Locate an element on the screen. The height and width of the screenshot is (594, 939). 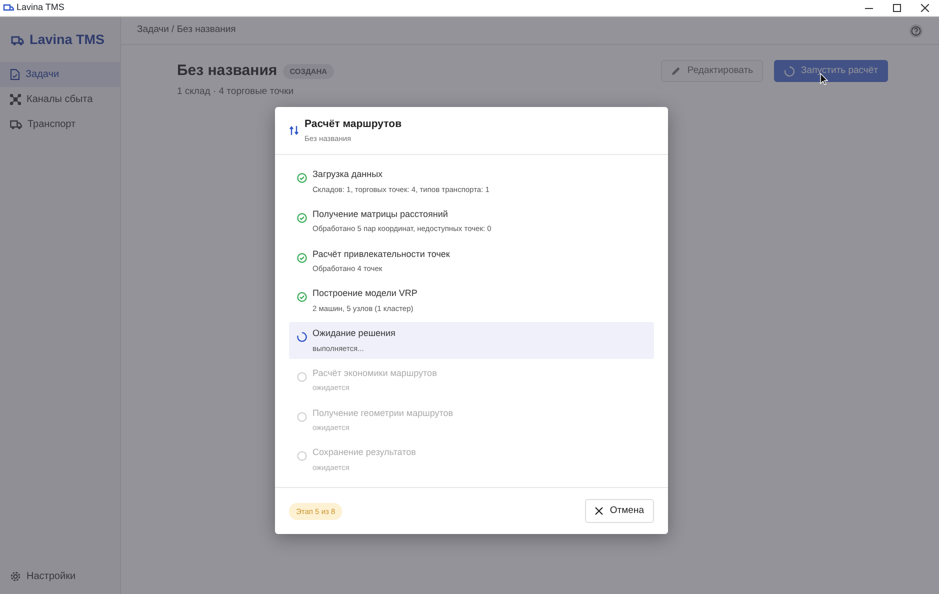
nav-item: Транспорт is located at coordinates (60, 124).